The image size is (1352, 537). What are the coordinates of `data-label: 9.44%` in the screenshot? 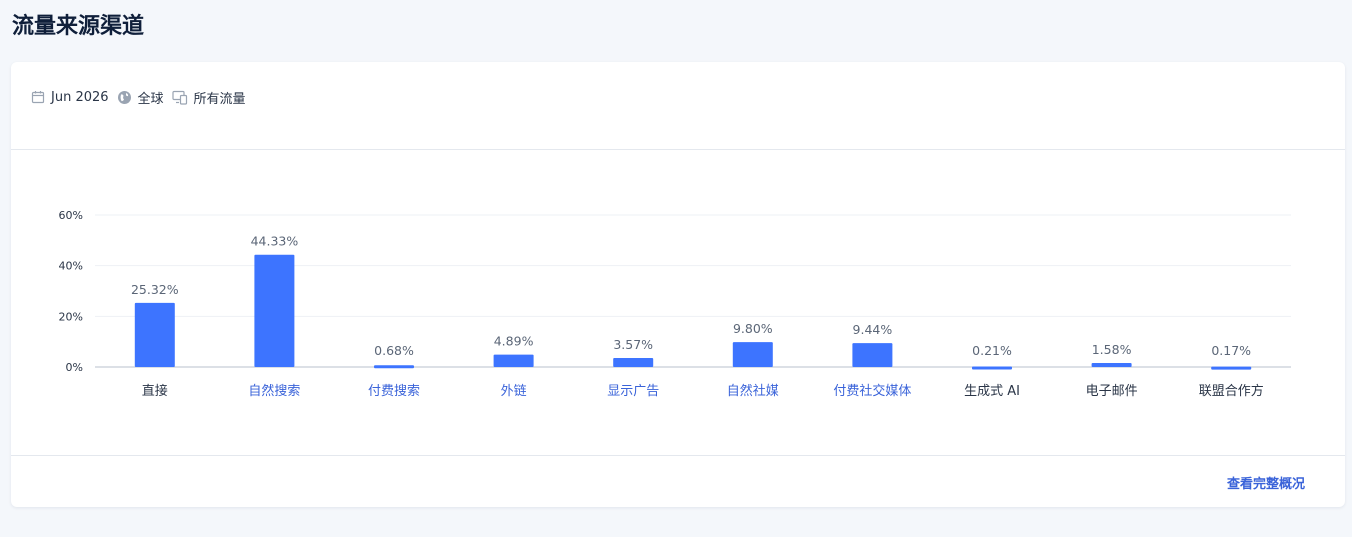 It's located at (873, 329).